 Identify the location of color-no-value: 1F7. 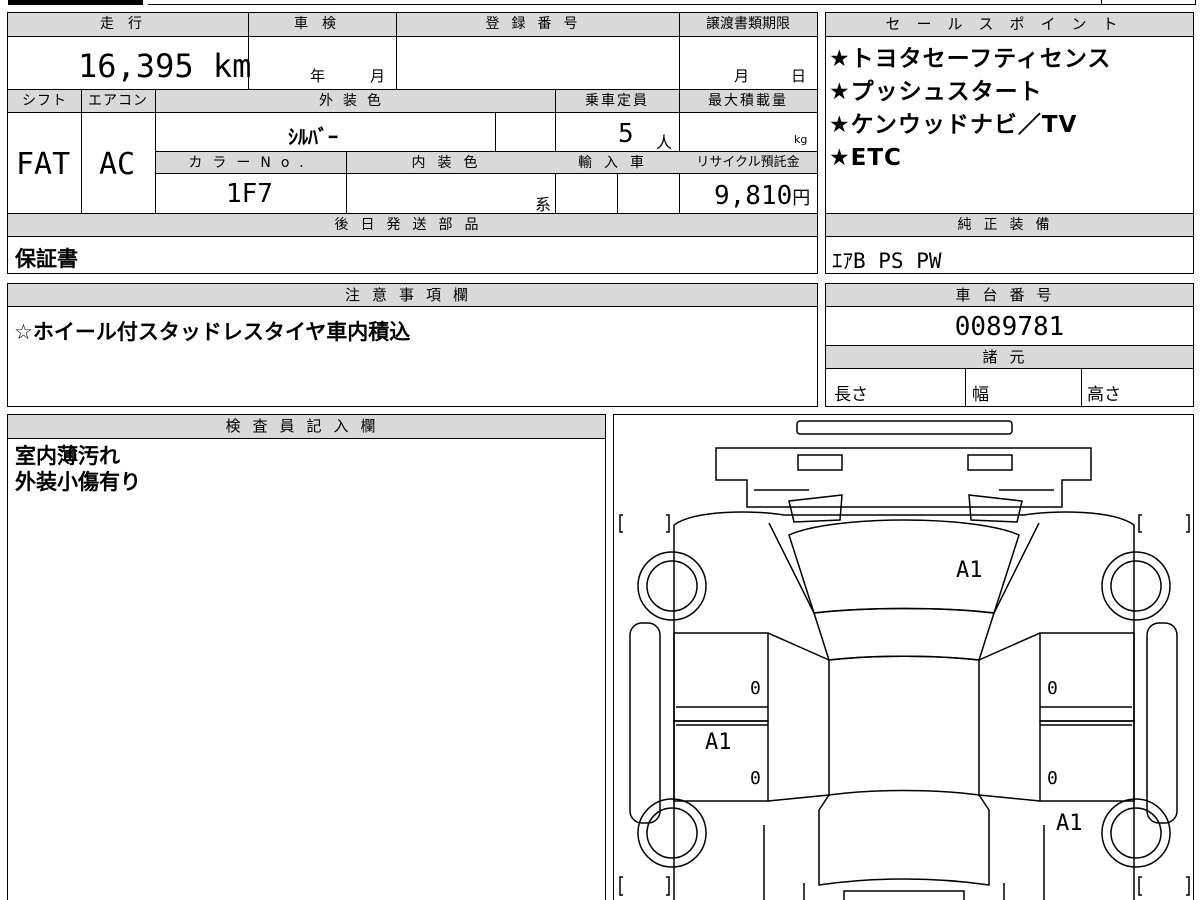
(249, 194).